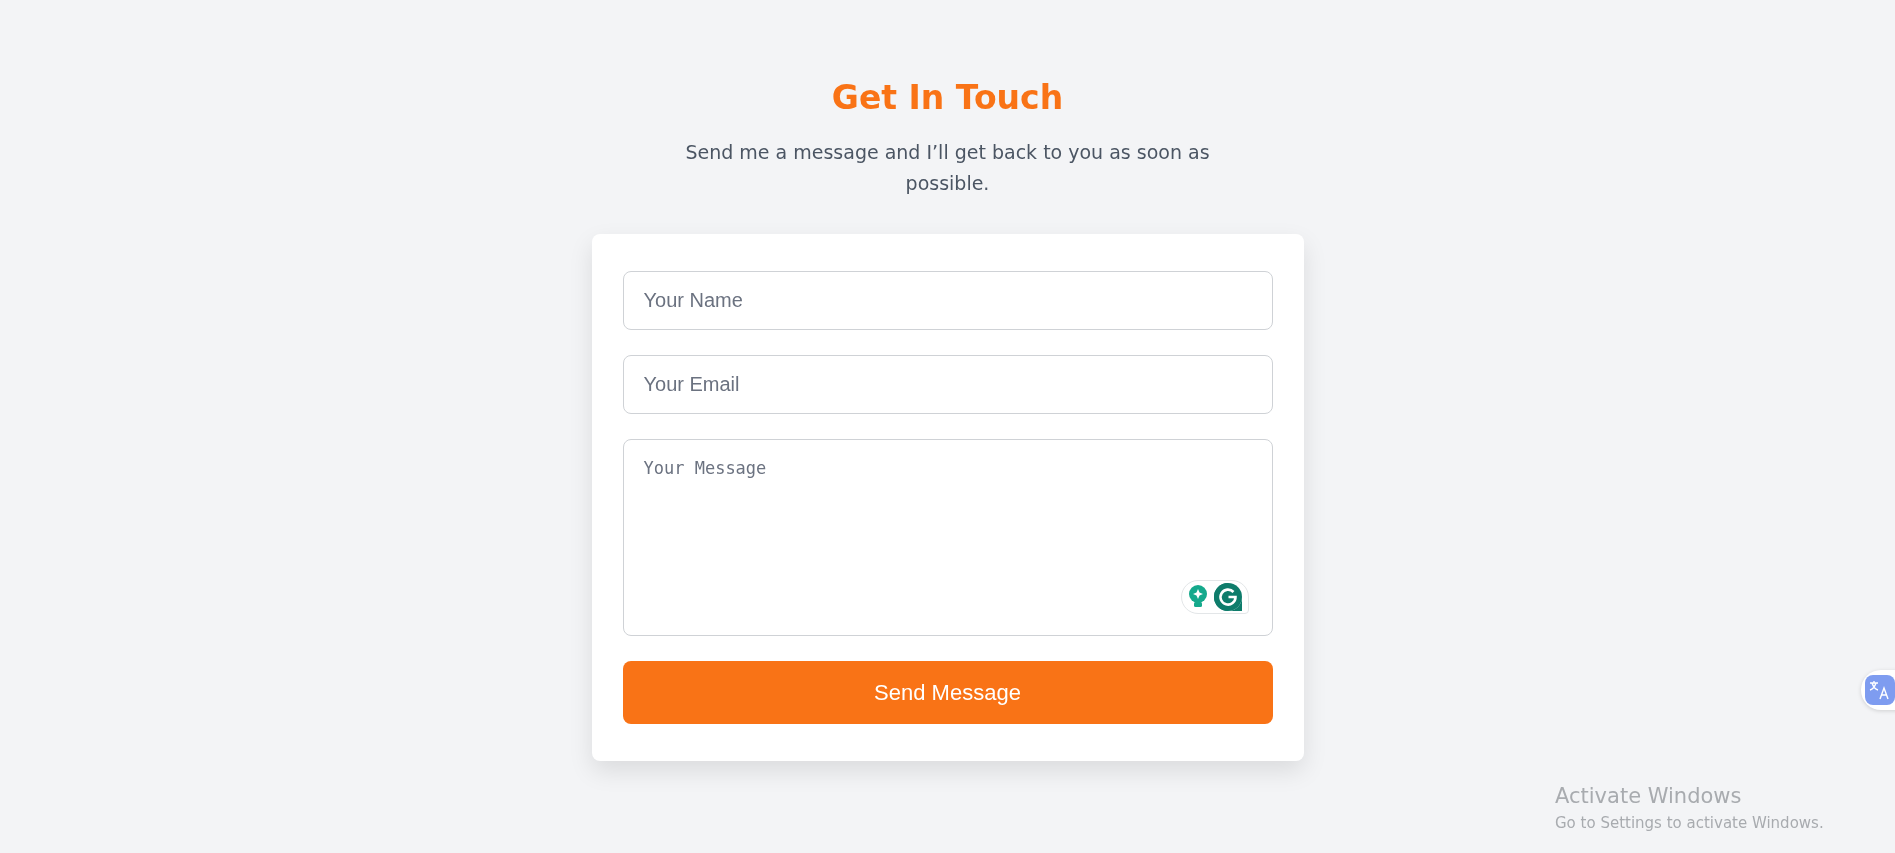 The height and width of the screenshot is (853, 1895). I want to click on translate-button, so click(1878, 690).